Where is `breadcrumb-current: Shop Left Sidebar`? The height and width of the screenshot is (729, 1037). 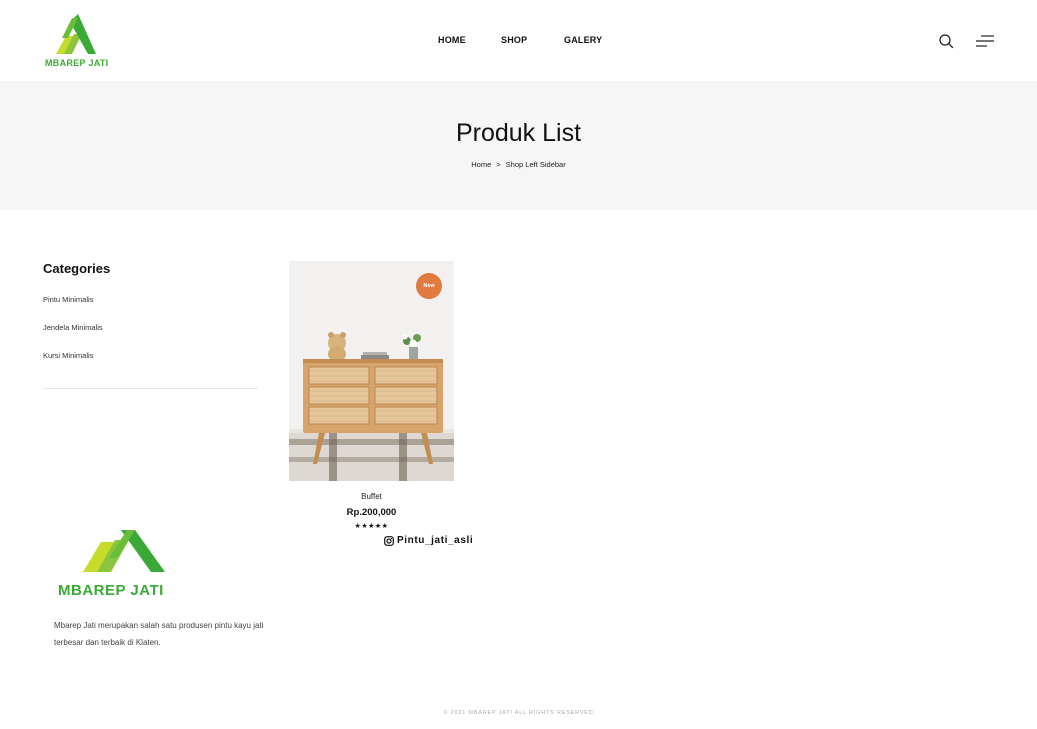 breadcrumb-current: Shop Left Sidebar is located at coordinates (535, 164).